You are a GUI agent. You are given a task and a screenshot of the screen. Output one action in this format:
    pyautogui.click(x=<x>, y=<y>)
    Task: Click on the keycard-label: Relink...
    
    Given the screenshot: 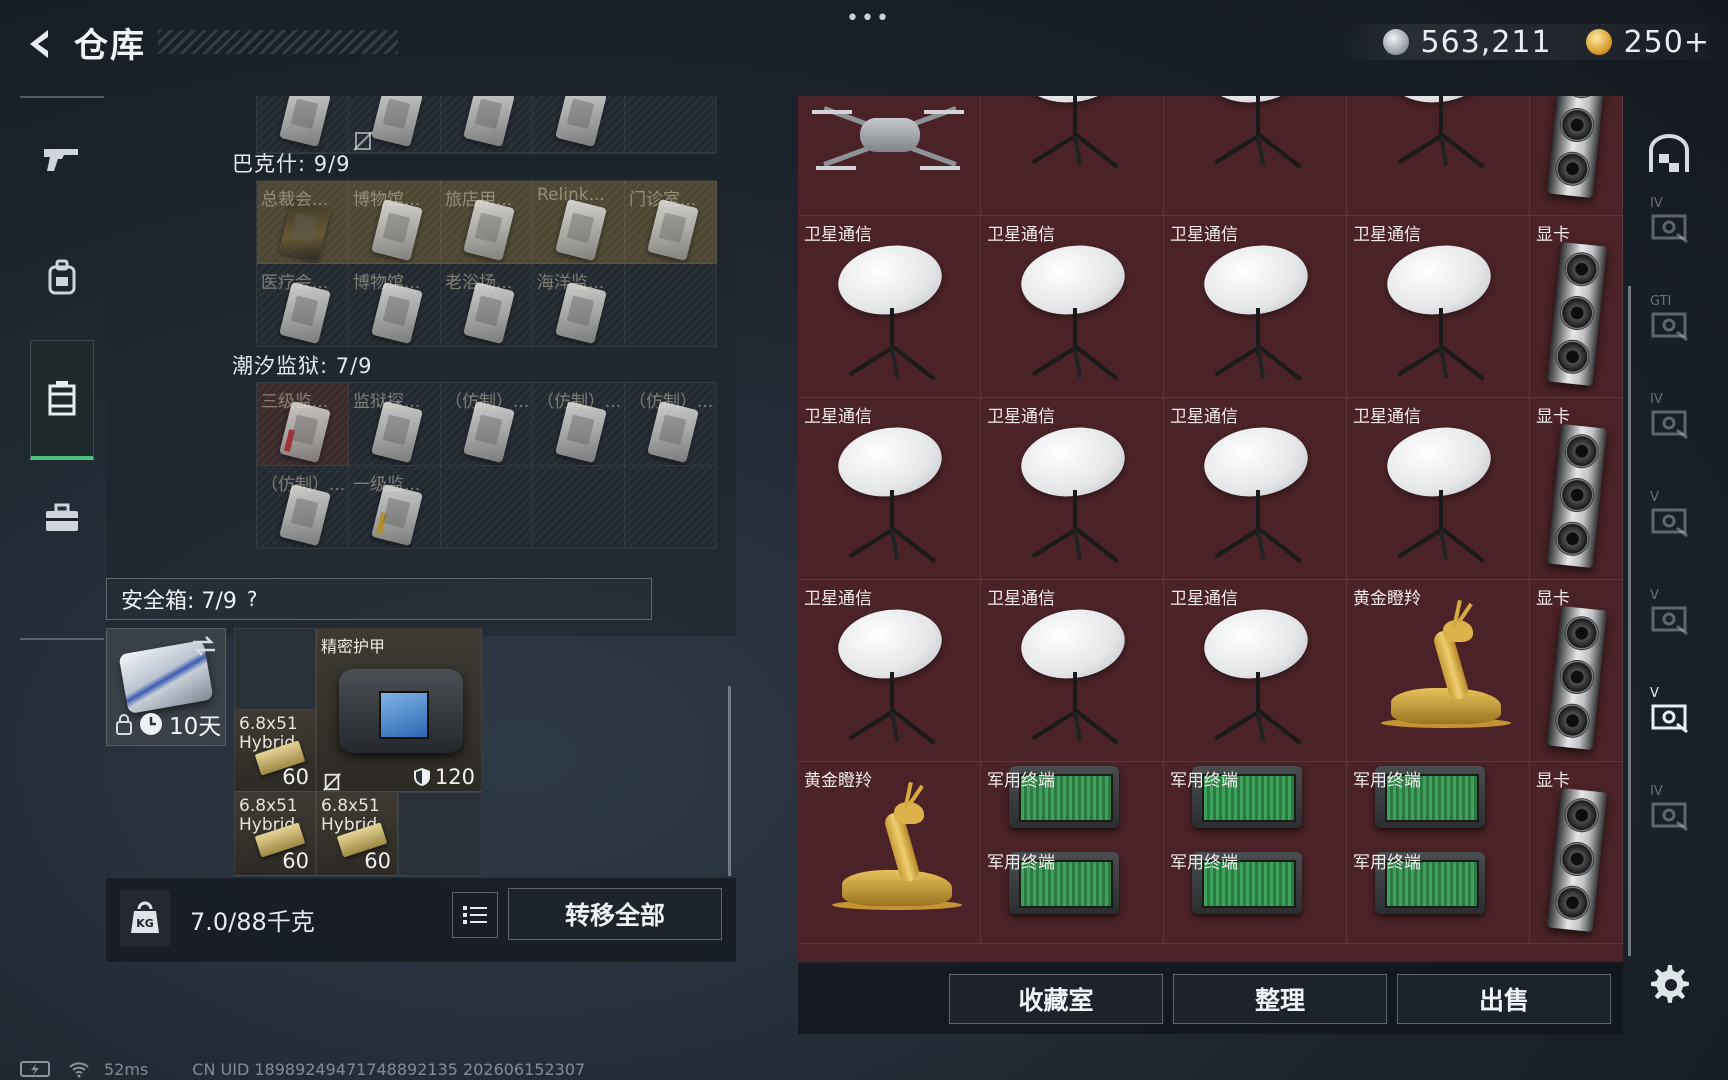 What is the action you would take?
    pyautogui.click(x=571, y=195)
    